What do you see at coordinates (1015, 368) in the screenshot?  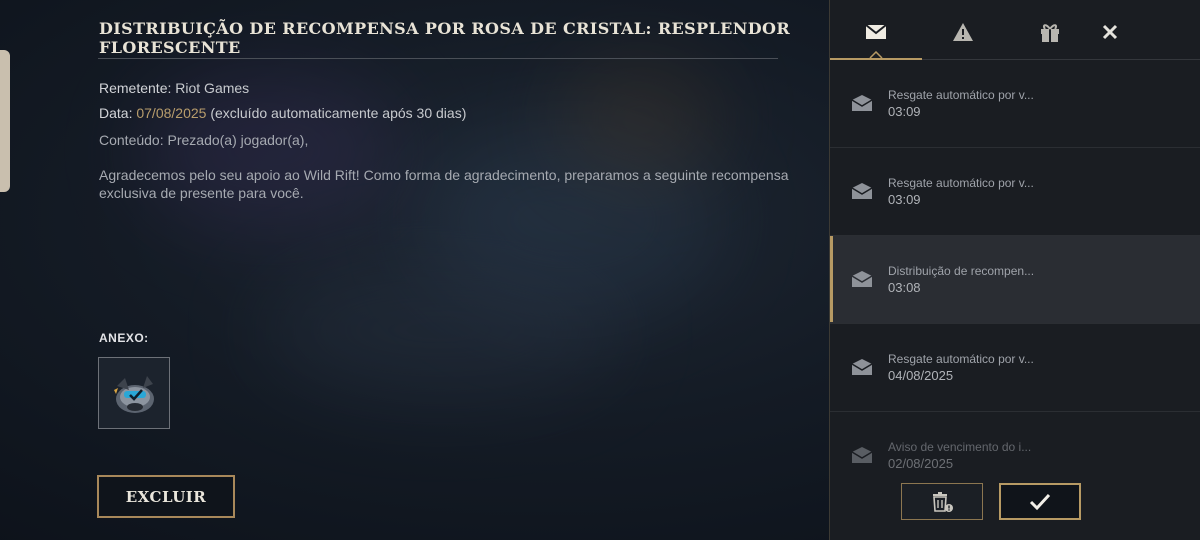 I see `mail-list-item: Resgate automático por v... 04/08/2025` at bounding box center [1015, 368].